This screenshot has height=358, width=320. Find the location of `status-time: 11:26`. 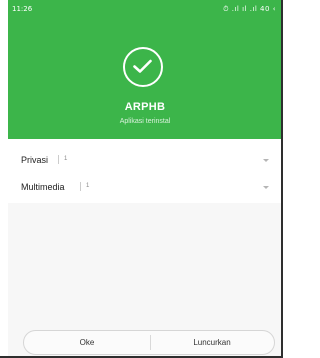

status-time: 11:26 is located at coordinates (22, 9).